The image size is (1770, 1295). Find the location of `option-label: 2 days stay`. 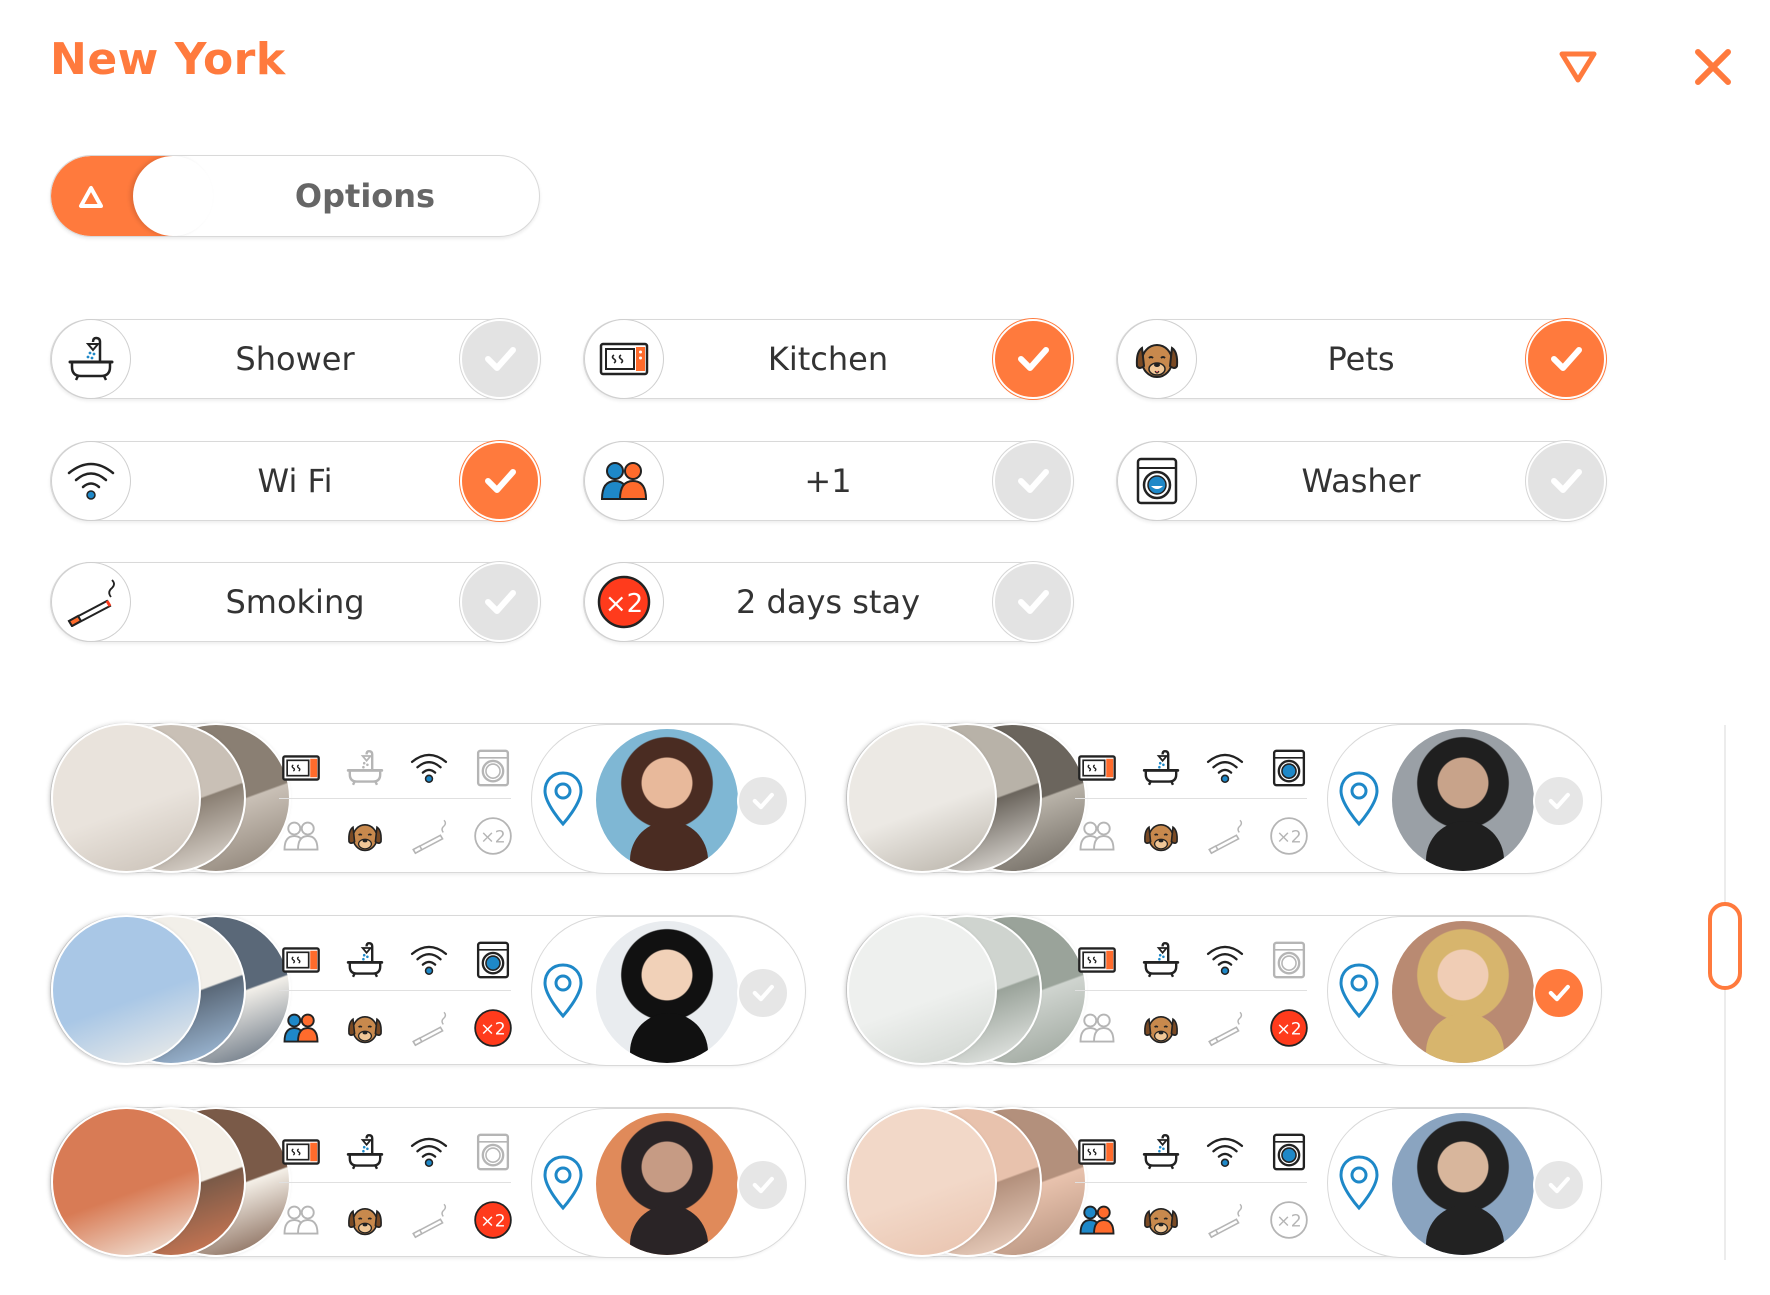

option-label: 2 days stay is located at coordinates (828, 602).